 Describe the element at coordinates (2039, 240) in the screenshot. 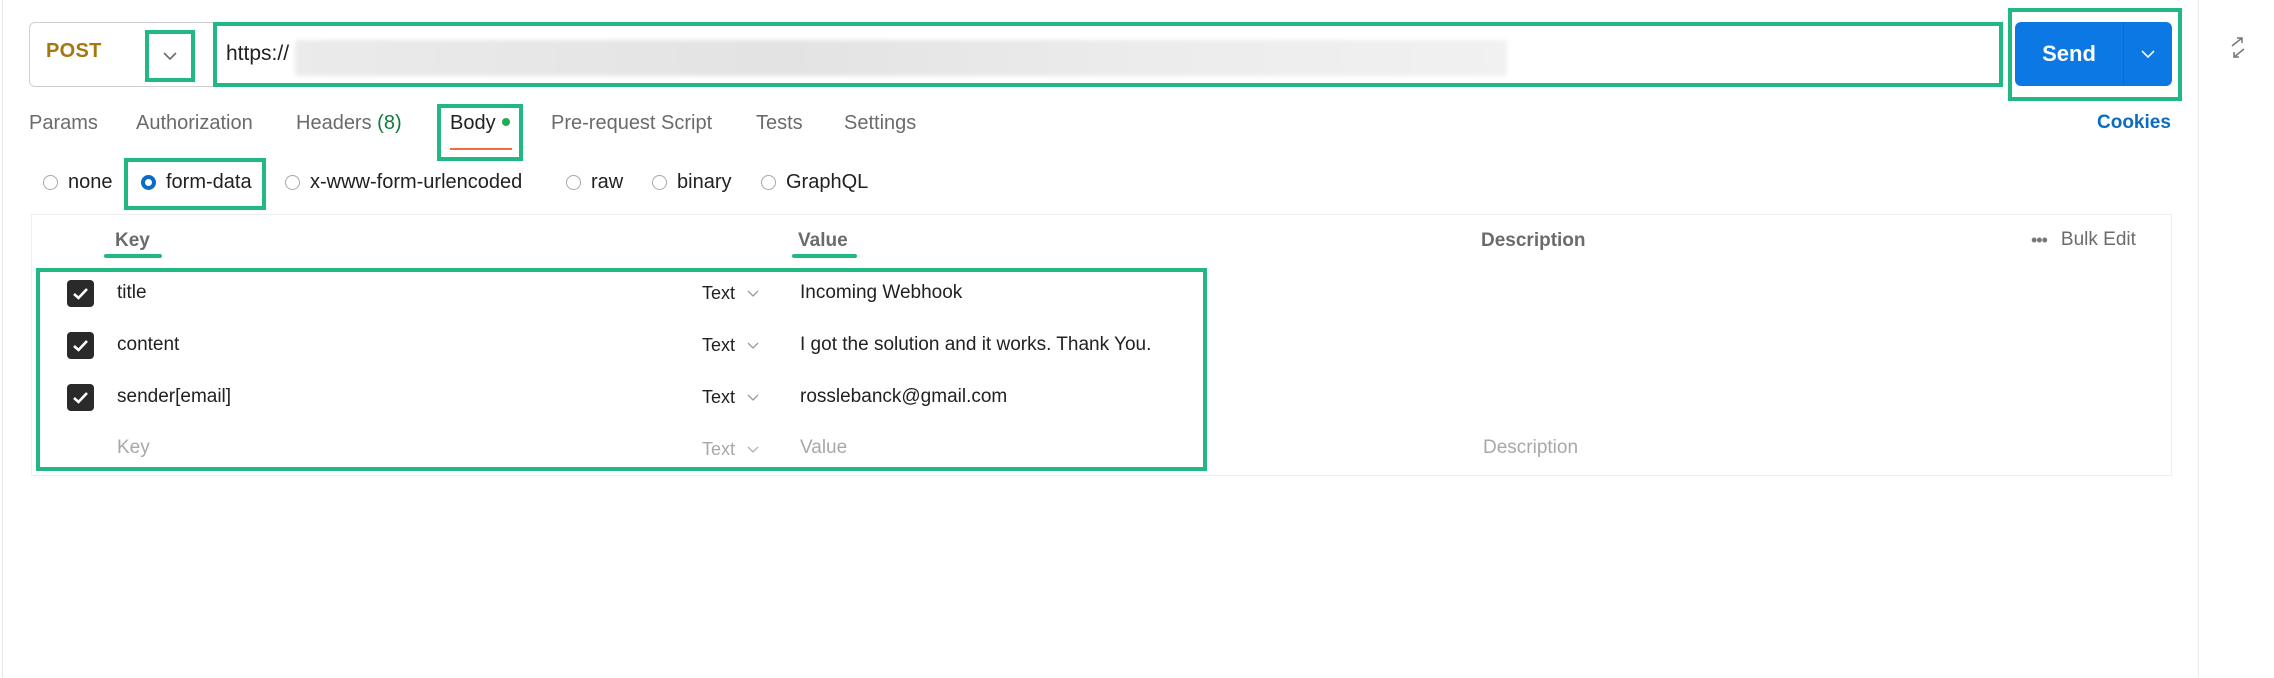

I see `more-options-icon: •••` at that location.